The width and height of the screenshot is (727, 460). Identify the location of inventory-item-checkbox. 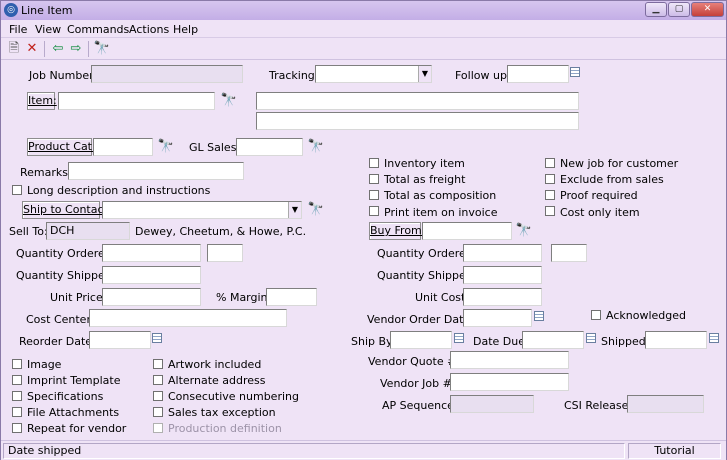
(374, 163).